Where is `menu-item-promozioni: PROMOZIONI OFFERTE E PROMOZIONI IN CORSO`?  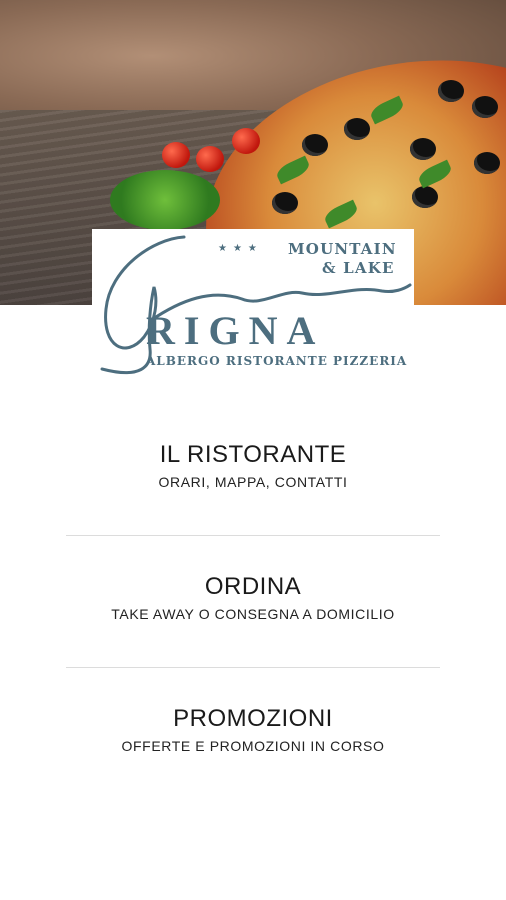 menu-item-promozioni: PROMOZIONI OFFERTE E PROMOZIONI IN CORSO is located at coordinates (253, 730).